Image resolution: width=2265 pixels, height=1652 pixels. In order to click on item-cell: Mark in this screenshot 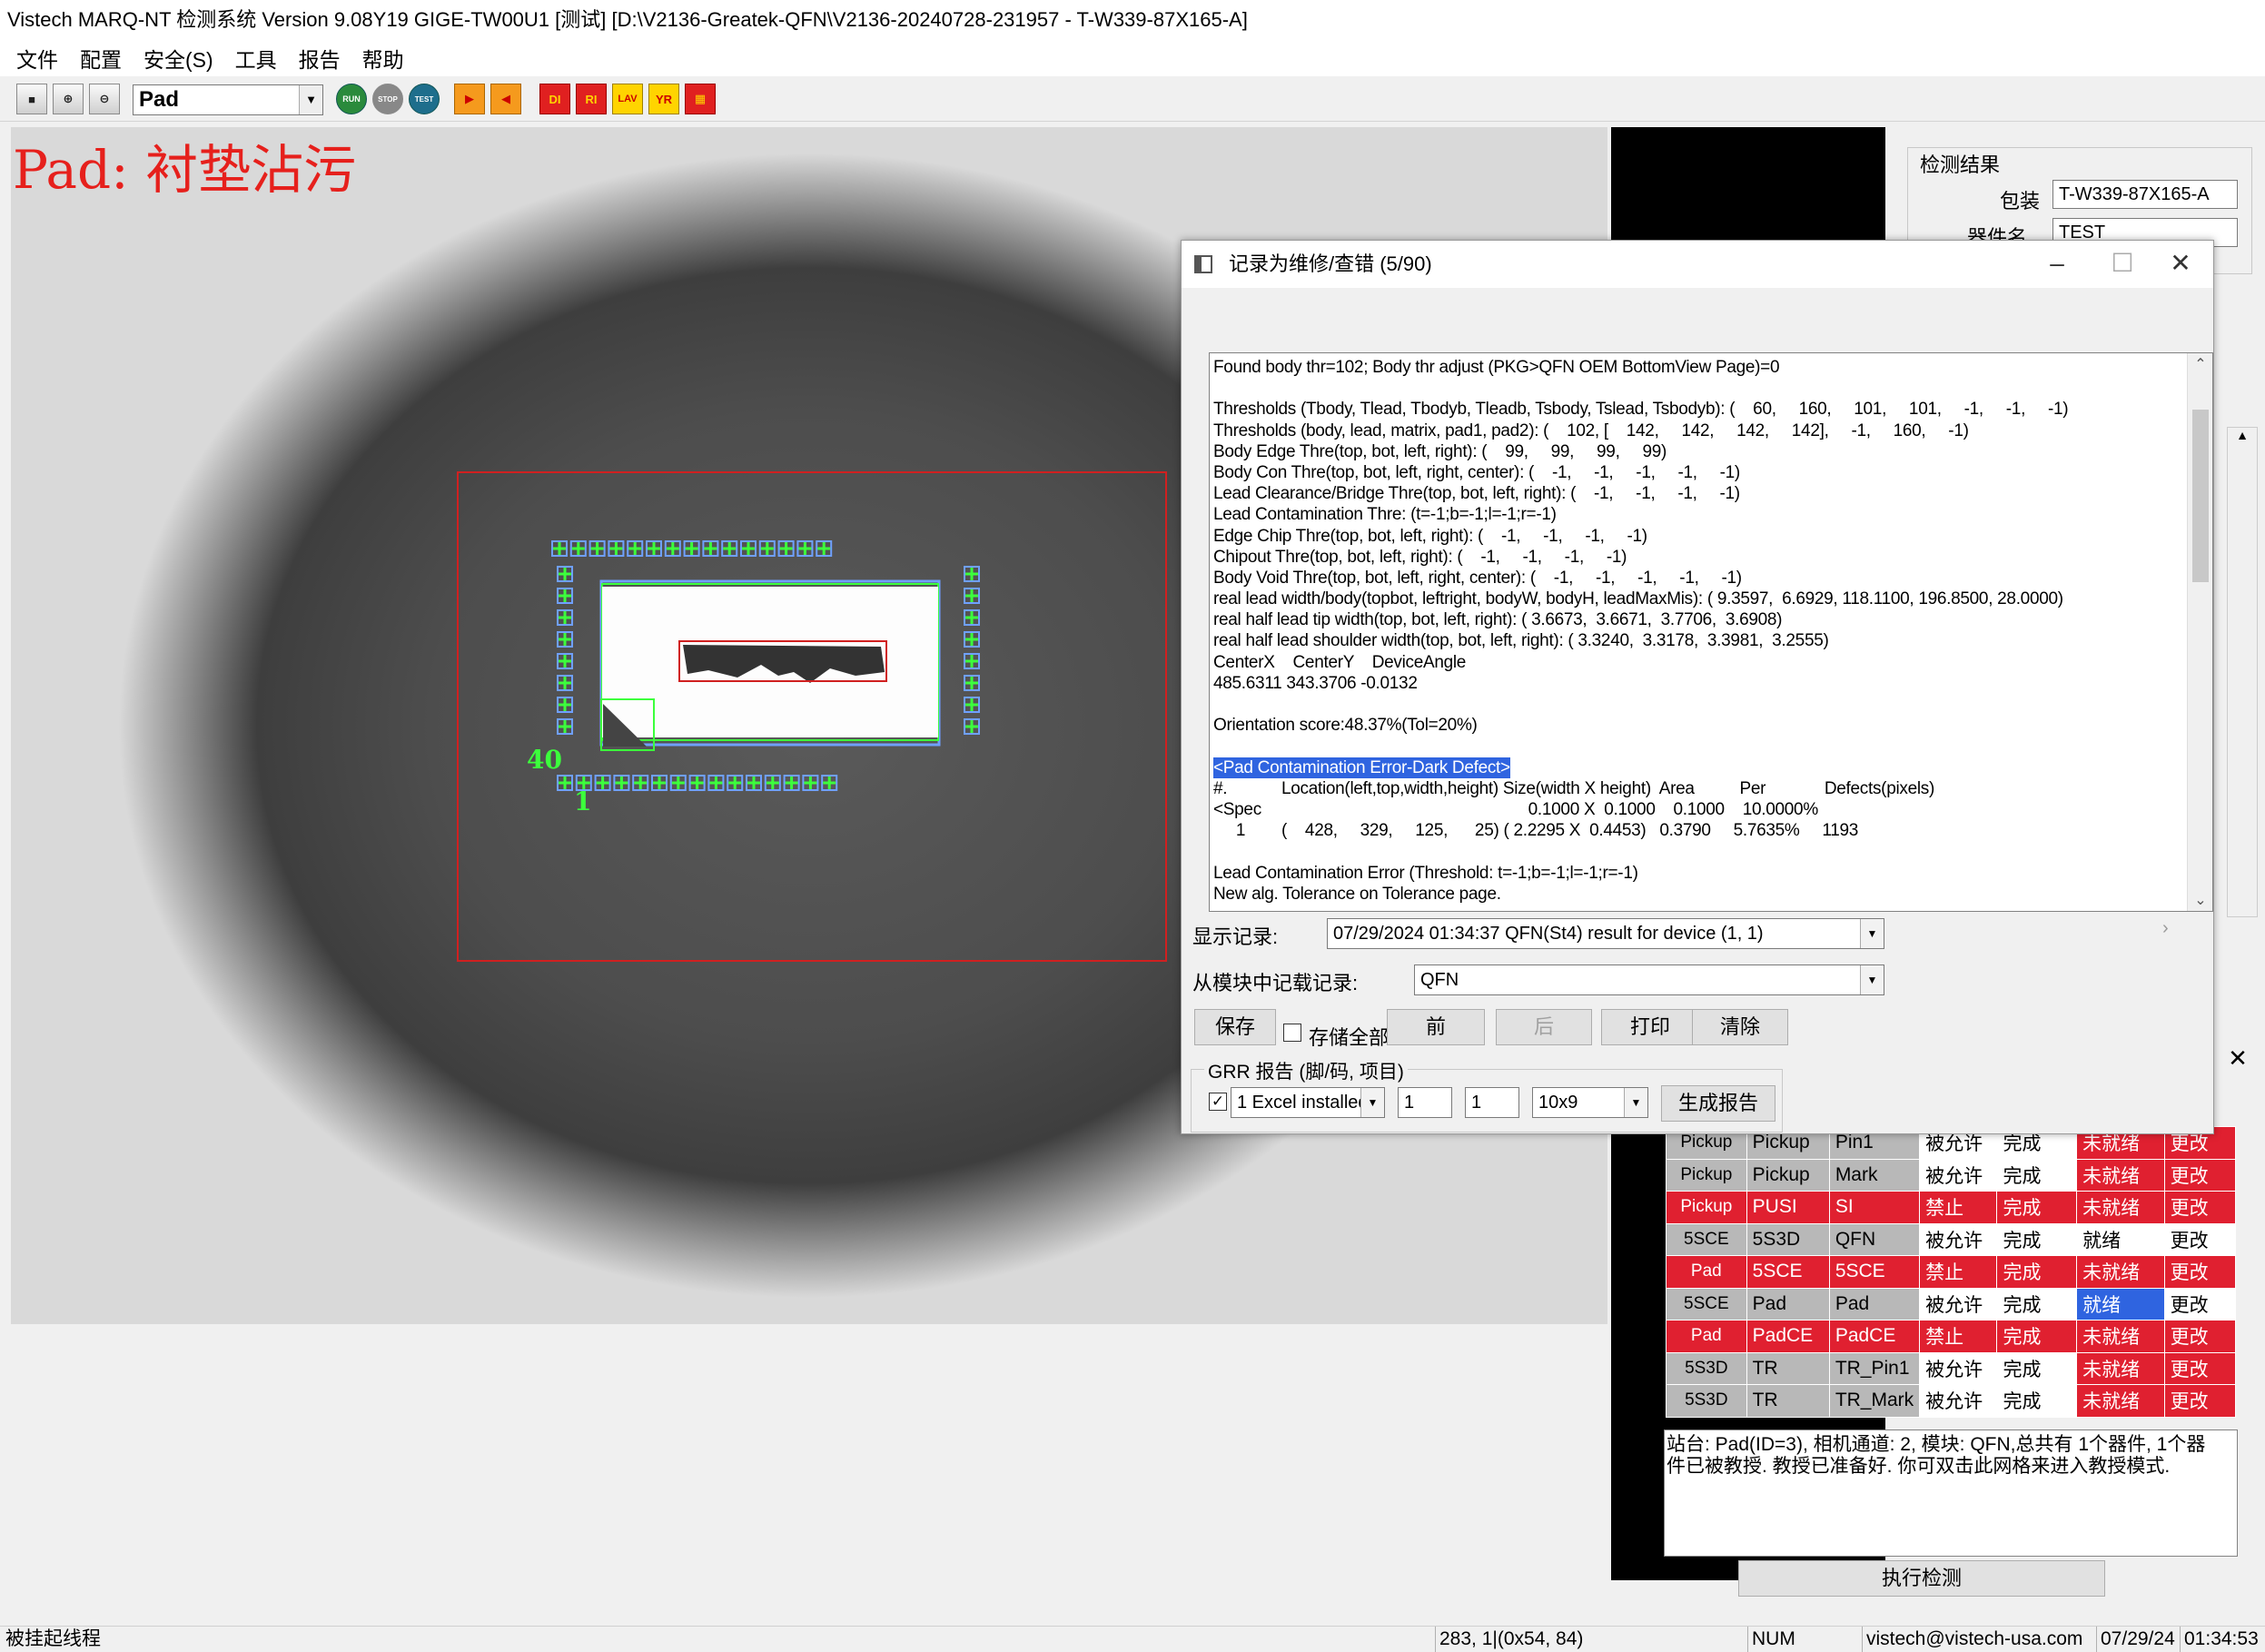, I will do `click(1875, 1175)`.